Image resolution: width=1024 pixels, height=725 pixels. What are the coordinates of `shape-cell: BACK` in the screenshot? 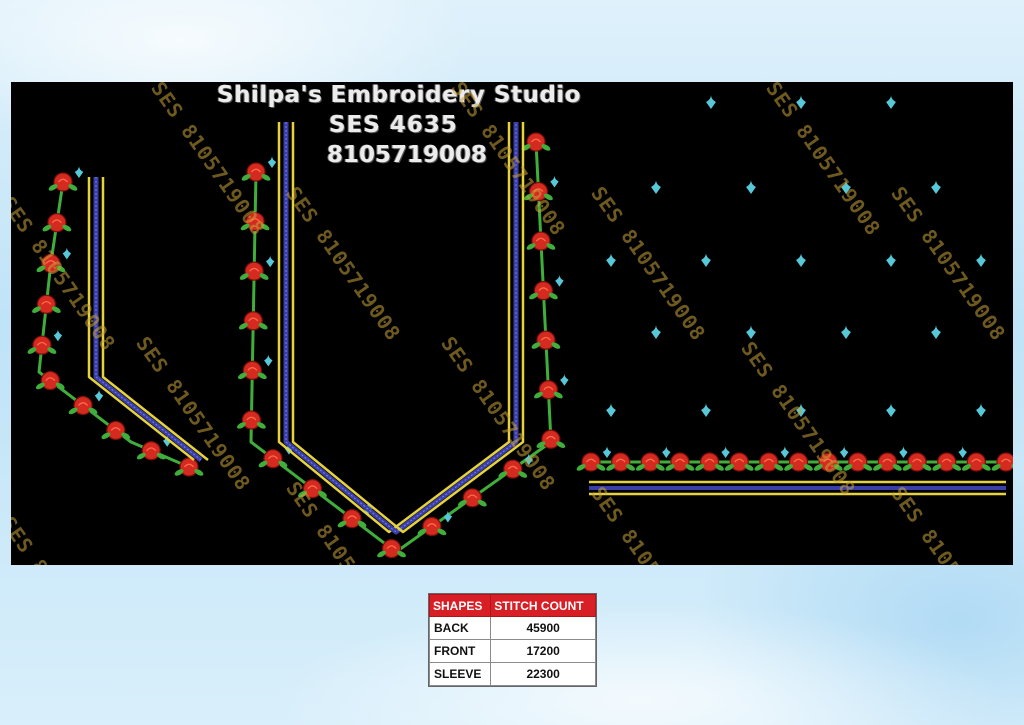 It's located at (460, 628).